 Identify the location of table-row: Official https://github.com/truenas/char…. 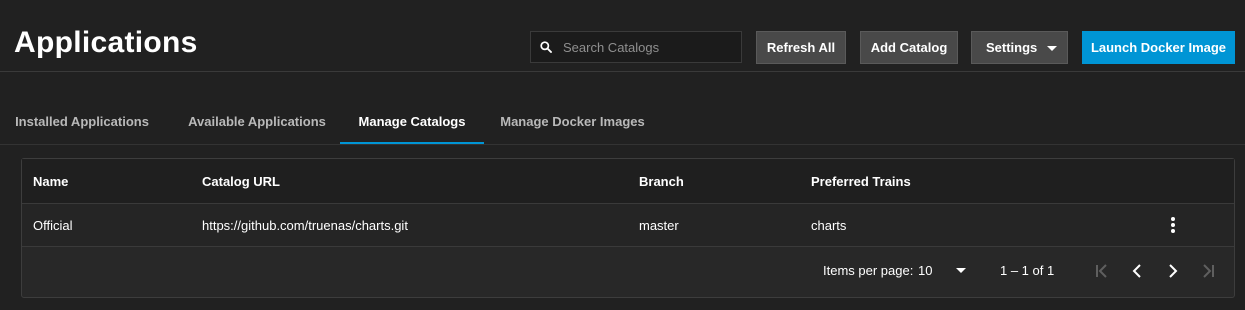
(628, 225).